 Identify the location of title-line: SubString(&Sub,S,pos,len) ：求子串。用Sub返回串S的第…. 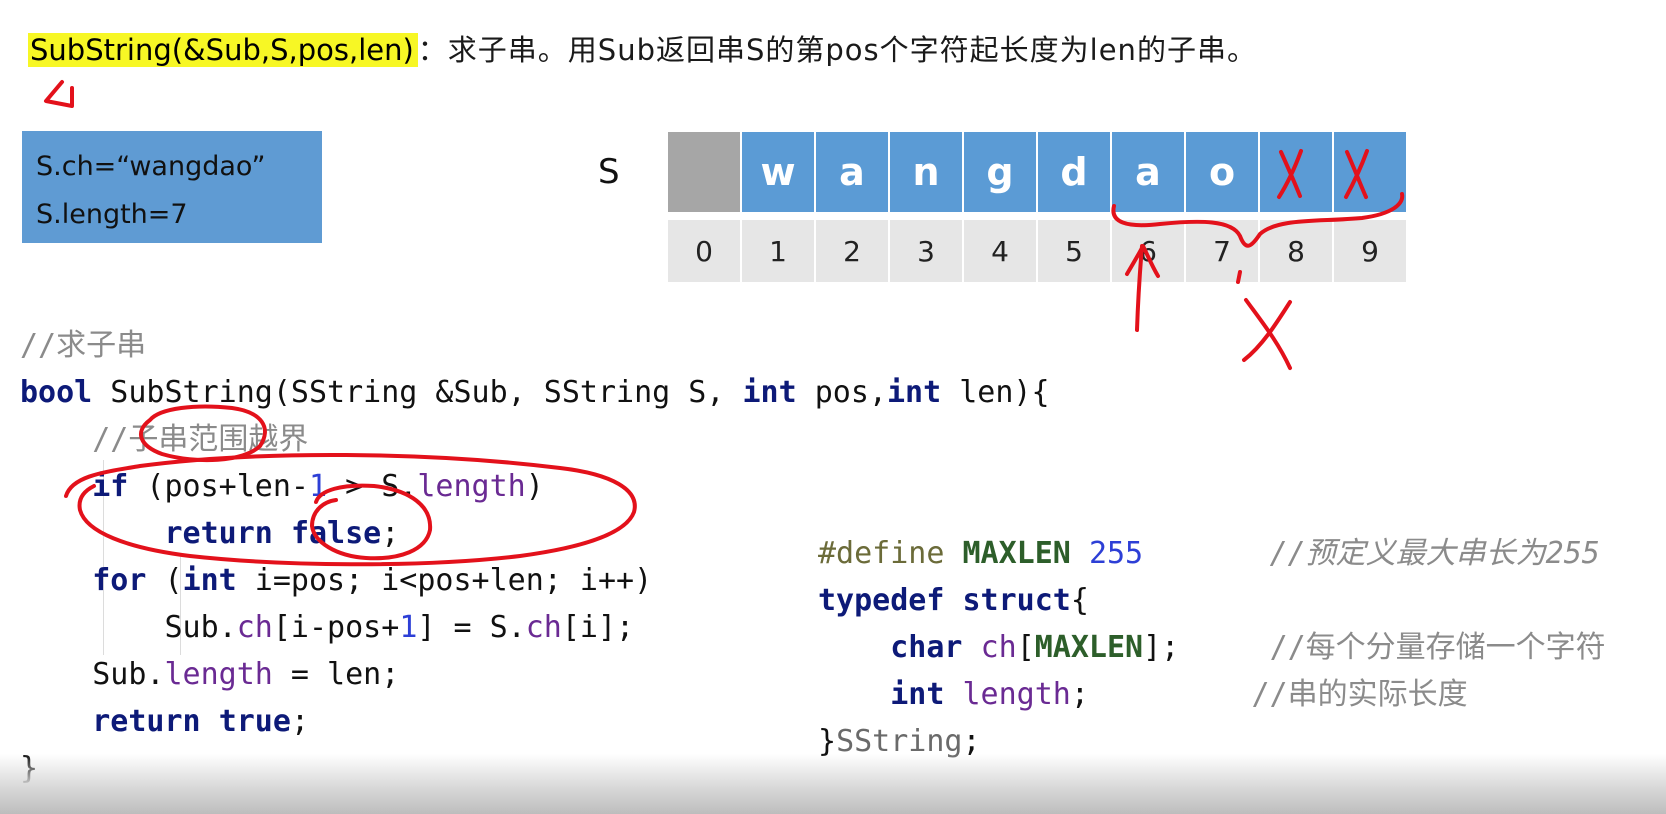
(642, 50).